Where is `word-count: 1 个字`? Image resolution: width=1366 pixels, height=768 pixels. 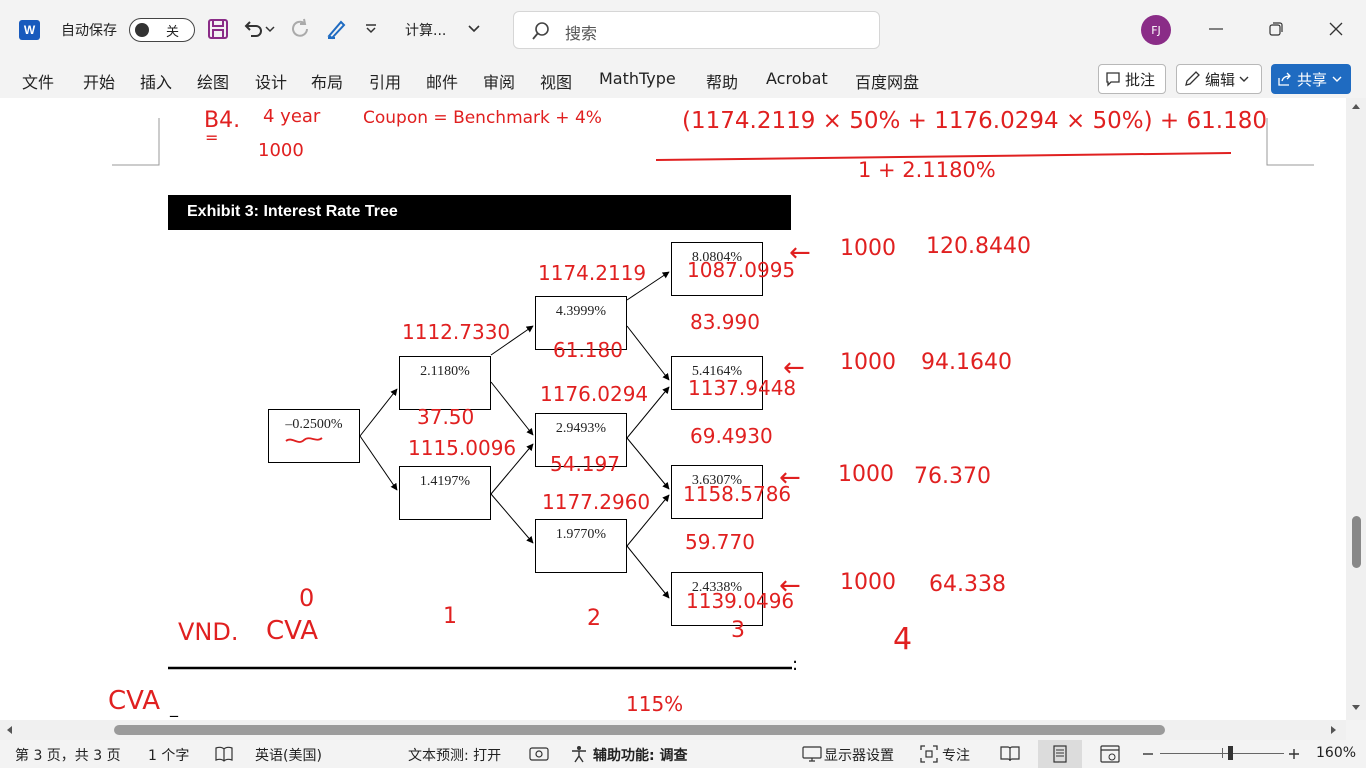 word-count: 1 个字 is located at coordinates (168, 755).